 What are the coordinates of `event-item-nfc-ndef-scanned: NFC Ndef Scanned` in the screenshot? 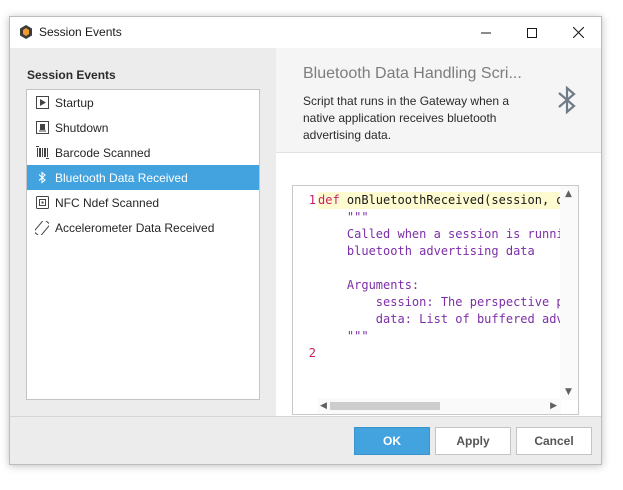 It's located at (143, 202).